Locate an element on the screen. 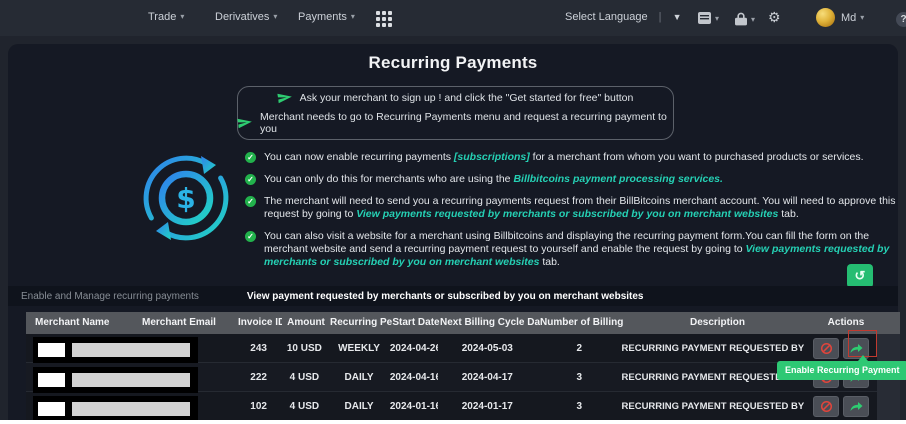 Image resolution: width=906 pixels, height=424 pixels. user-menu-label: Md is located at coordinates (849, 18).